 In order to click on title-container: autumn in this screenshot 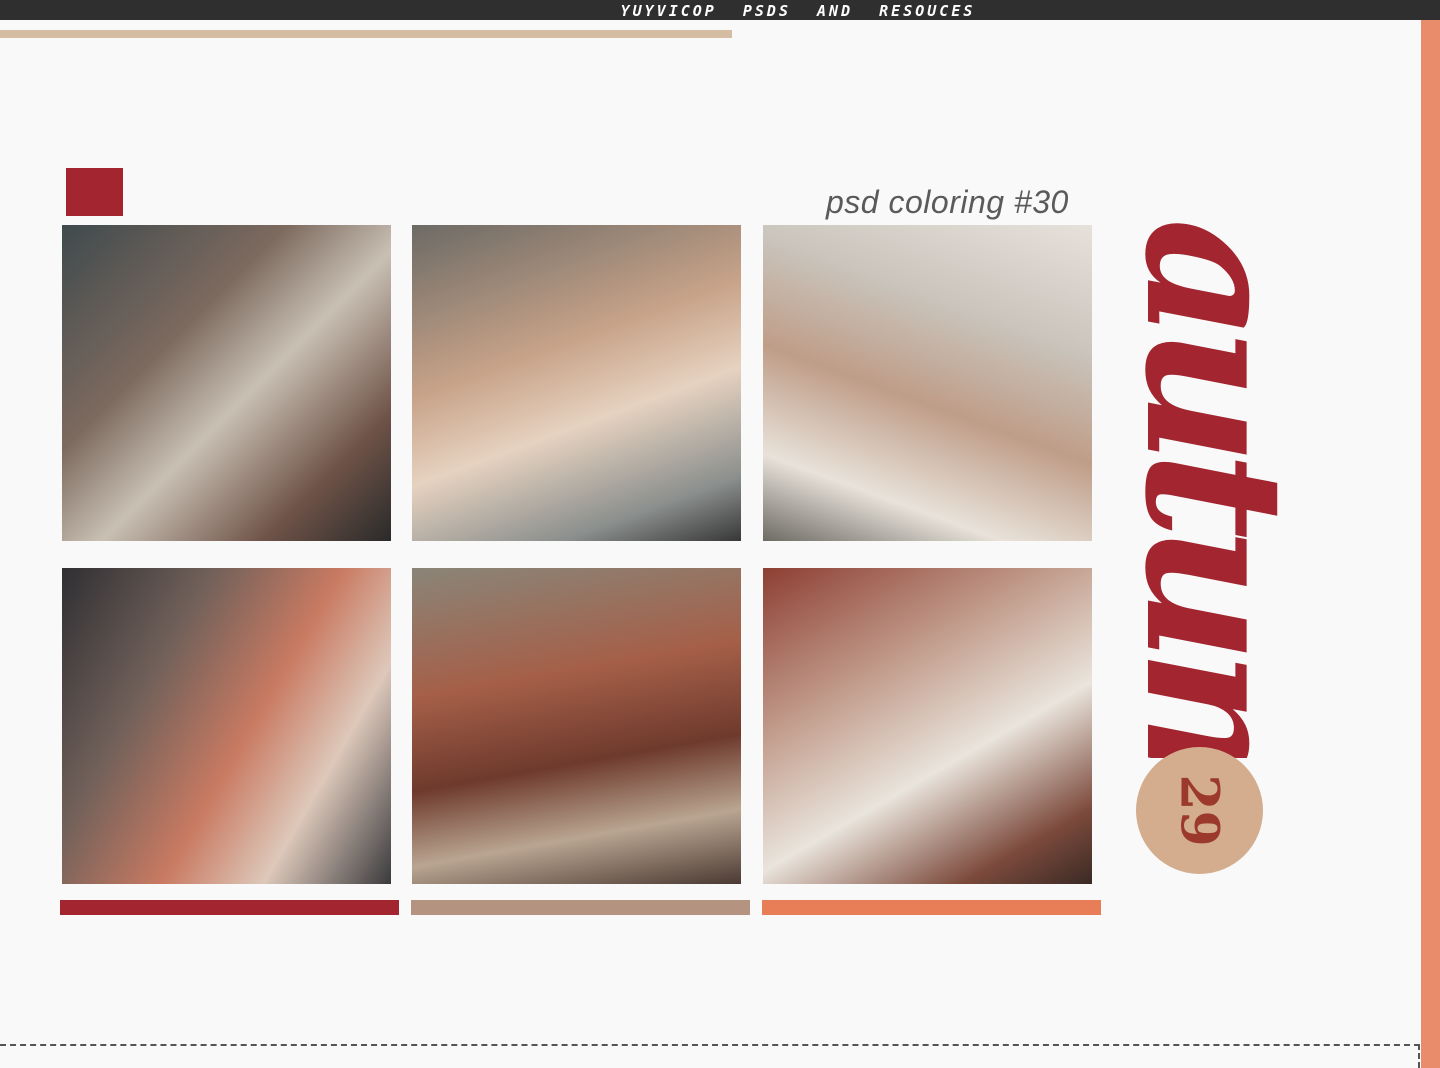, I will do `click(1209, 488)`.